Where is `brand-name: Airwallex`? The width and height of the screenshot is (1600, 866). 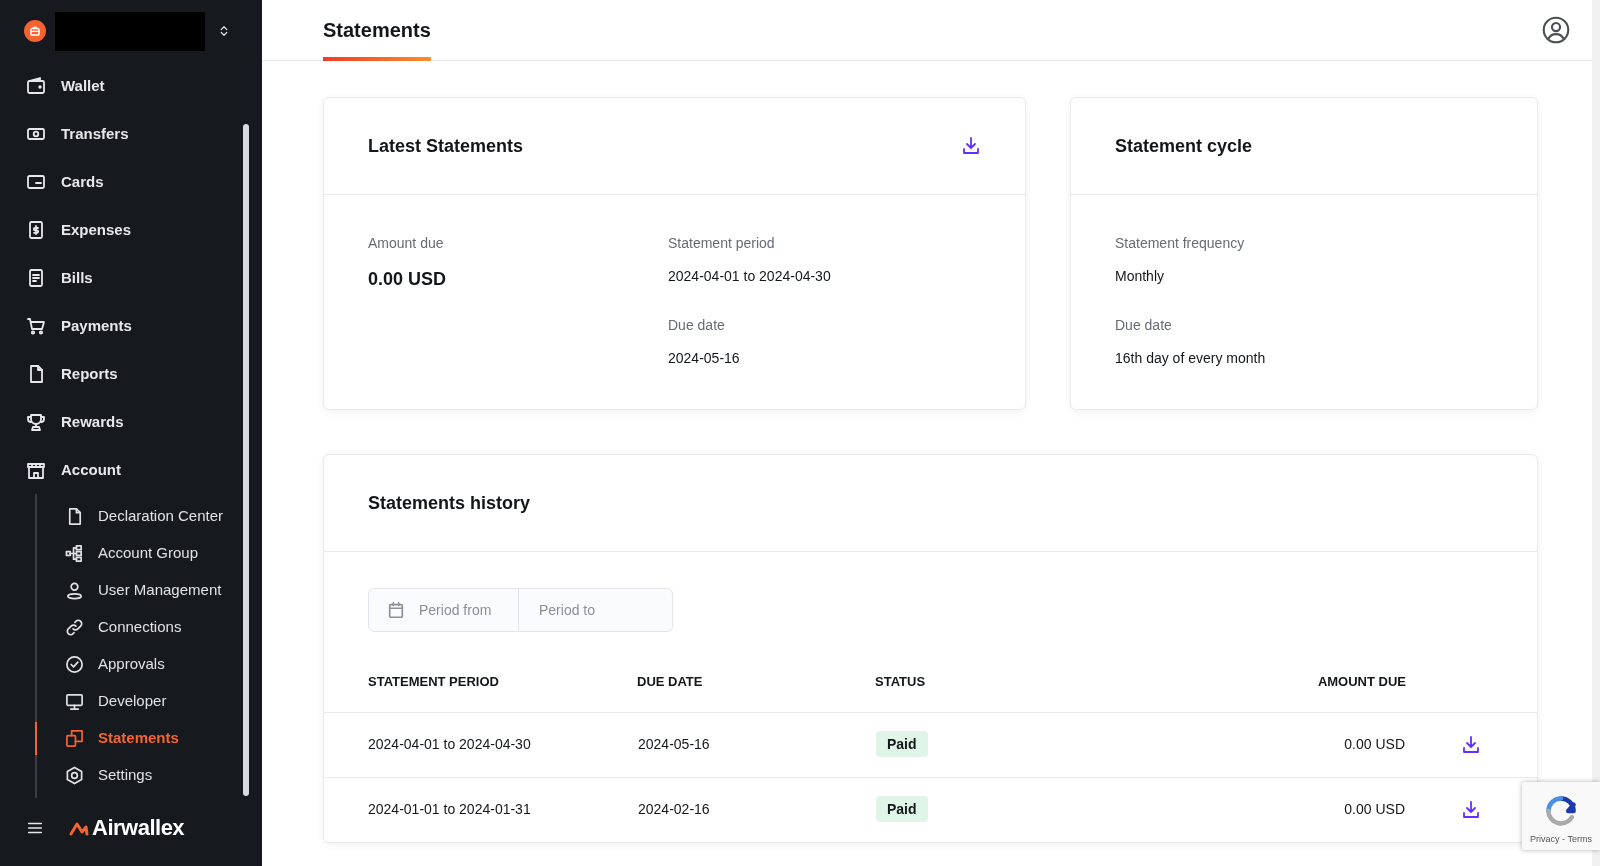
brand-name: Airwallex is located at coordinates (138, 828).